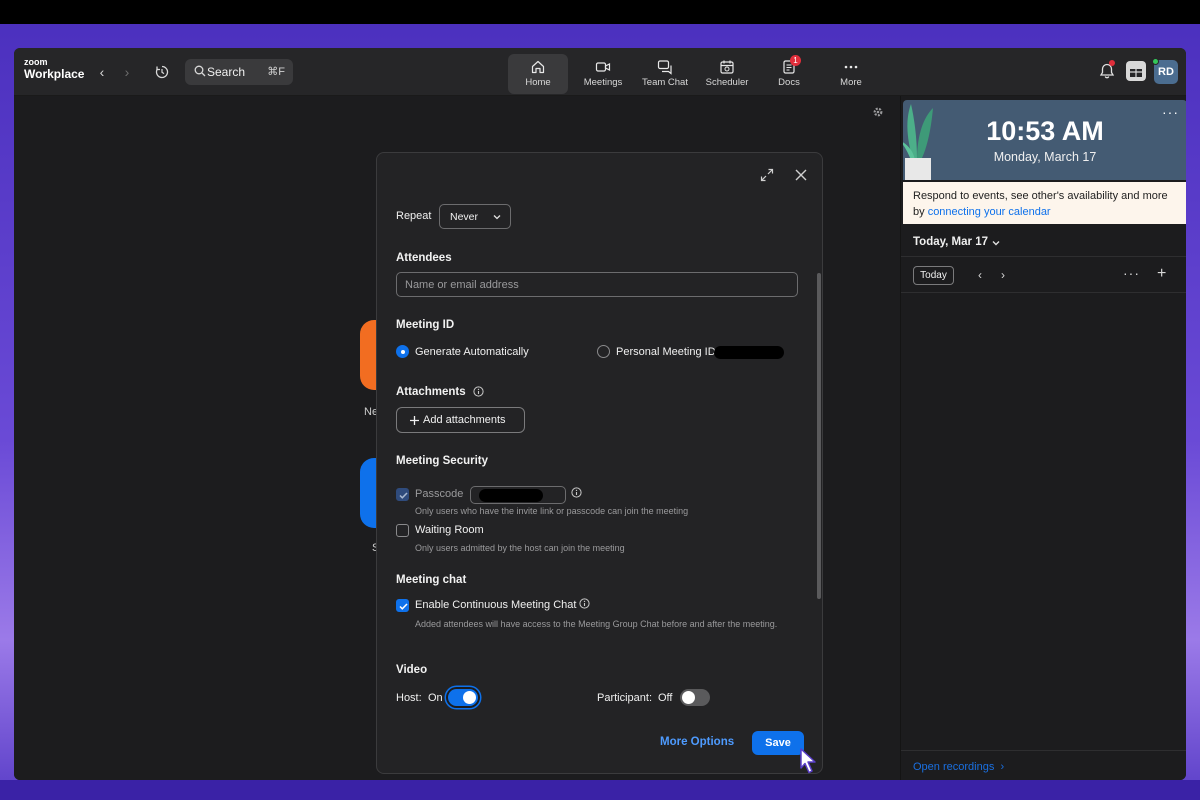 Image resolution: width=1200 pixels, height=800 pixels. I want to click on search-bar: Search ⌘F, so click(239, 72).